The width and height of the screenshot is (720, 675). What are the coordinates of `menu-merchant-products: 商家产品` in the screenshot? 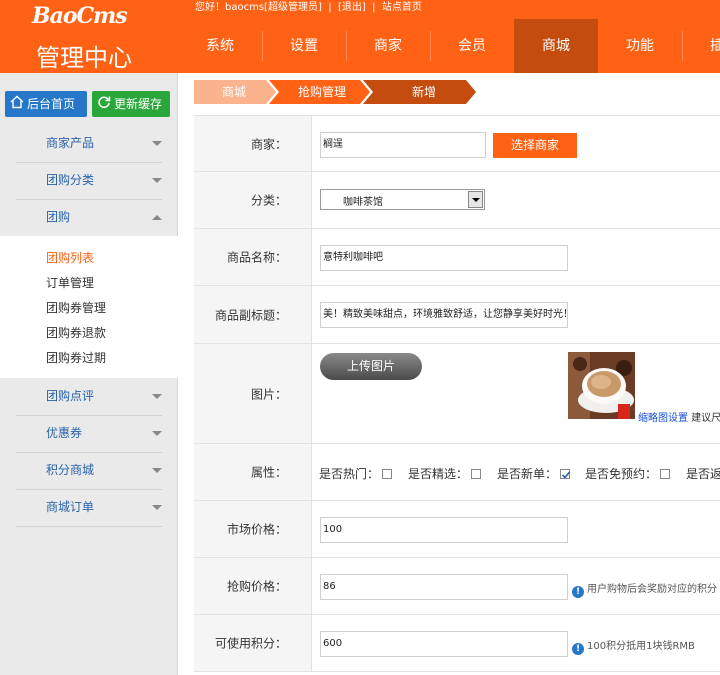 It's located at (89, 143).